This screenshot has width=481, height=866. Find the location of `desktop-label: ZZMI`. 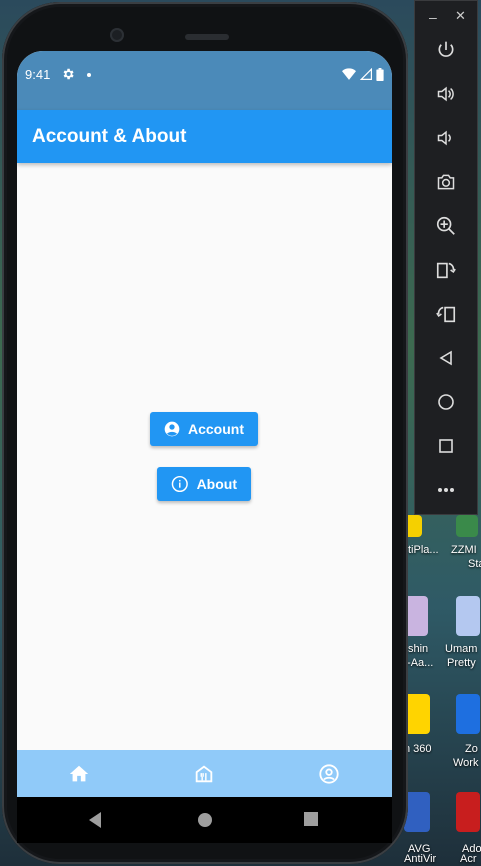

desktop-label: ZZMI is located at coordinates (464, 550).